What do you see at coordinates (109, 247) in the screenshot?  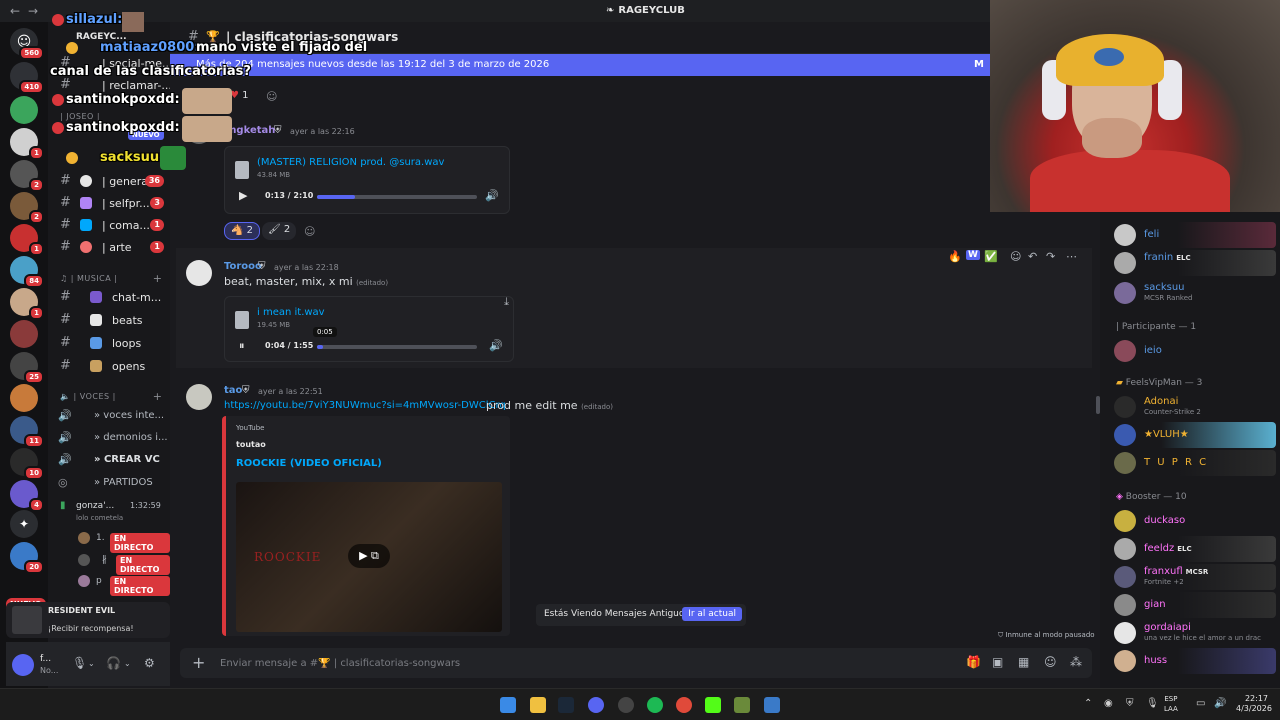 I see `channel-arte: # | arte 1` at bounding box center [109, 247].